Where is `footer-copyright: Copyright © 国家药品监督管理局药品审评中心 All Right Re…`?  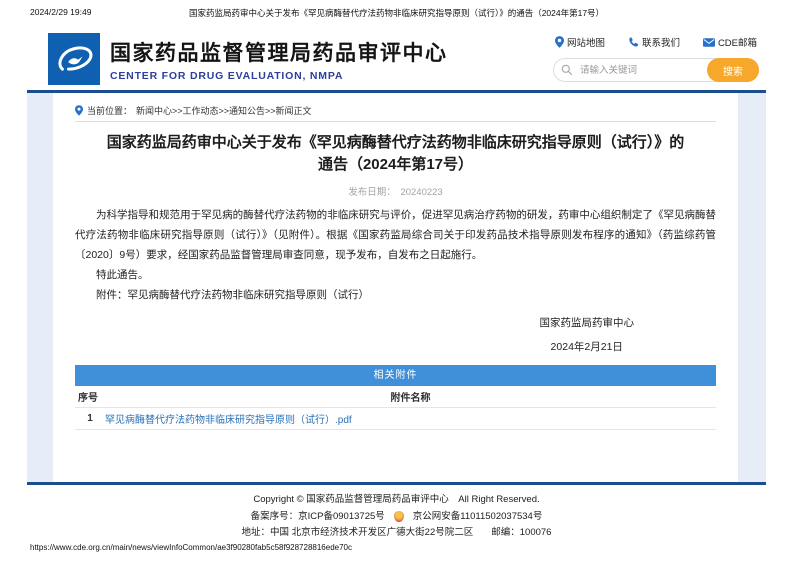 footer-copyright: Copyright © 国家药品监督管理局药品审评中心 All Right Re… is located at coordinates (396, 499).